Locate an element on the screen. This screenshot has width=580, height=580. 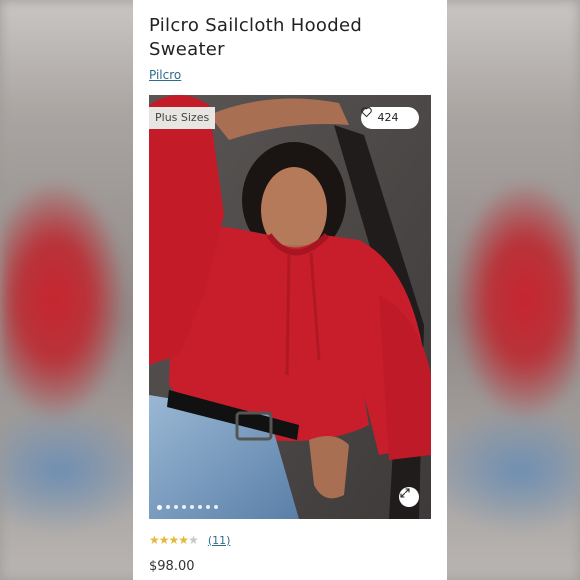
likes-count: 424 is located at coordinates (388, 117).